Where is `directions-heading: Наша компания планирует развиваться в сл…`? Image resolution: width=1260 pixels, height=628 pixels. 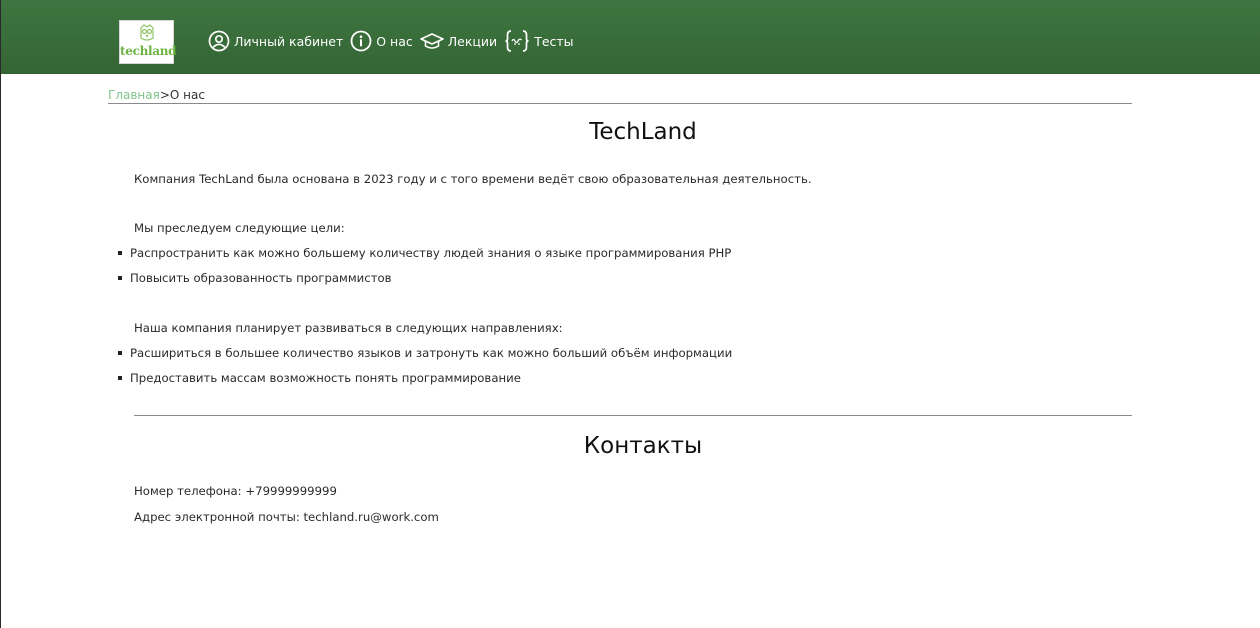
directions-heading: Наша компания планирует развиваться в сл… is located at coordinates (348, 328).